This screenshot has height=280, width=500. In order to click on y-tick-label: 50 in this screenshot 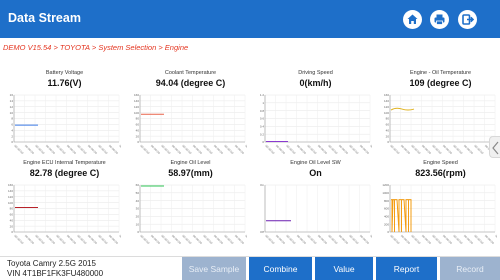, I will do `click(138, 193)`.